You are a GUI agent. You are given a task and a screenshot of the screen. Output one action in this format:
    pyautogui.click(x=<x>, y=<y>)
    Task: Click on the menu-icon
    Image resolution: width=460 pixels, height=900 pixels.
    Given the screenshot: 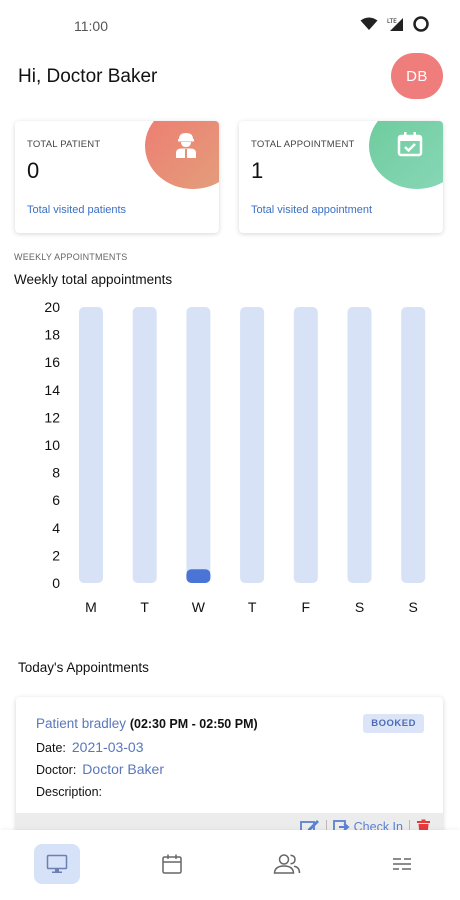 What is the action you would take?
    pyautogui.click(x=402, y=864)
    